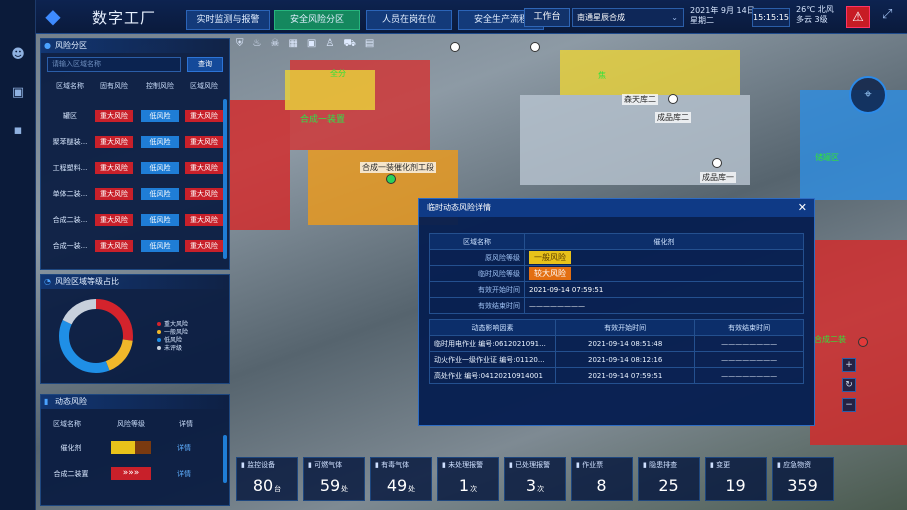 The height and width of the screenshot is (510, 907). I want to click on site-select: 南通星辰合成 ⌄, so click(628, 17).